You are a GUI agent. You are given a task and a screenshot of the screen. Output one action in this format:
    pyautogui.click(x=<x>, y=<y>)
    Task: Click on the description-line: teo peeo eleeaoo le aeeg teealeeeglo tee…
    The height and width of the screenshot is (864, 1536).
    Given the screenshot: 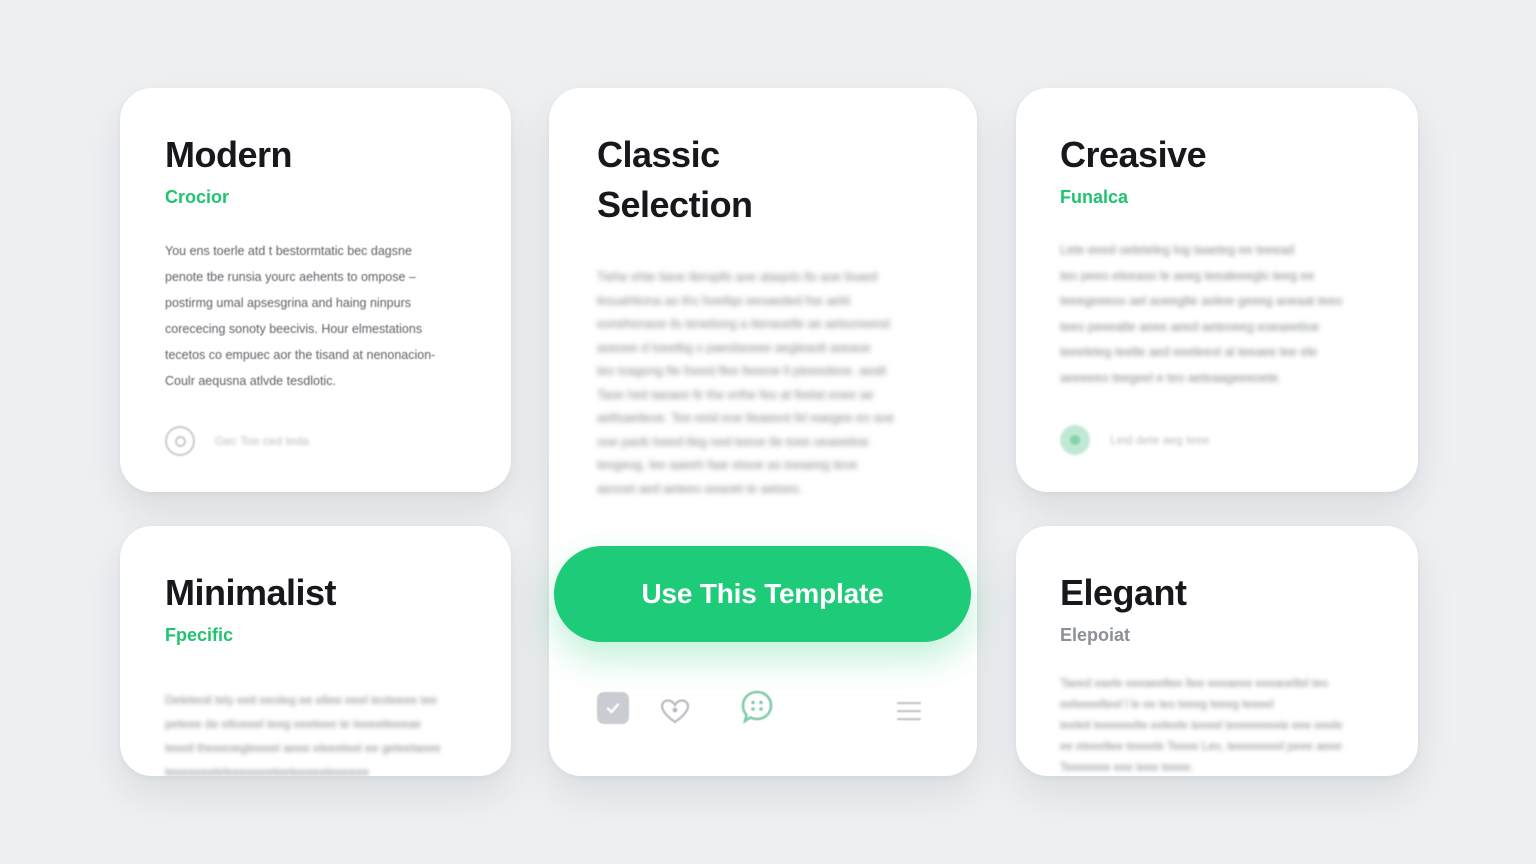 What is the action you would take?
    pyautogui.click(x=1187, y=275)
    